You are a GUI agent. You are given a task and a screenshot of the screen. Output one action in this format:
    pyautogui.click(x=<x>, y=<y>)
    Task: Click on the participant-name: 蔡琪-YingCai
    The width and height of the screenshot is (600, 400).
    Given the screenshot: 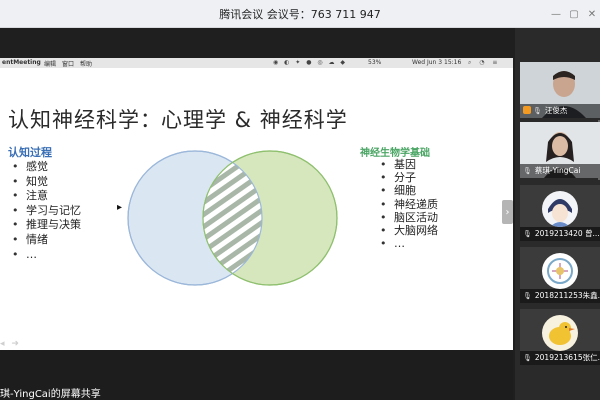 What is the action you would take?
    pyautogui.click(x=557, y=170)
    